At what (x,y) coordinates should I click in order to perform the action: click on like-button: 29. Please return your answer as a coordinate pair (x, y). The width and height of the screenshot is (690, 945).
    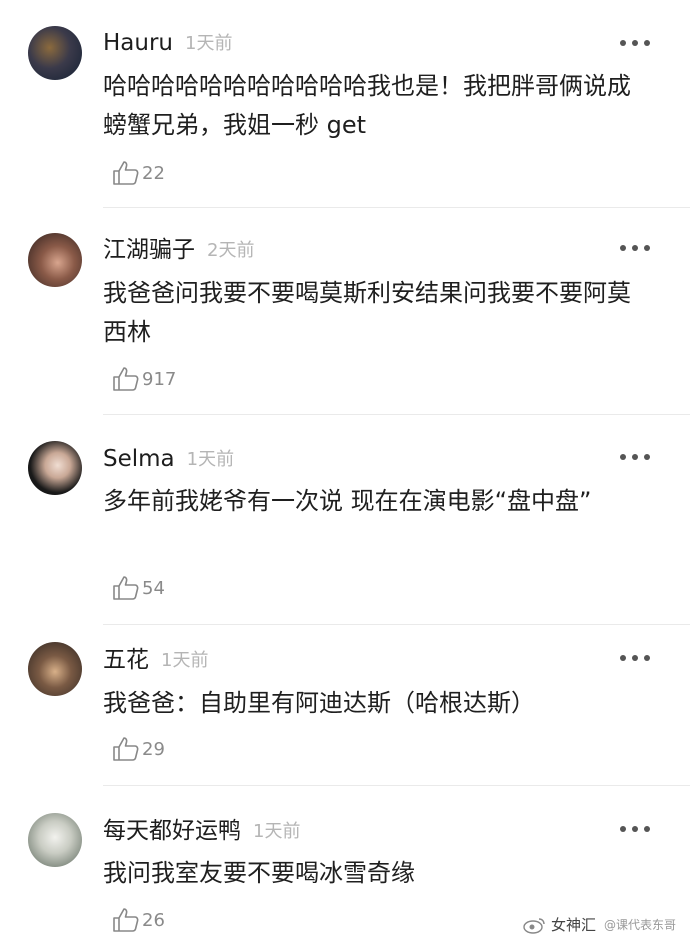
    Looking at the image, I should click on (138, 749).